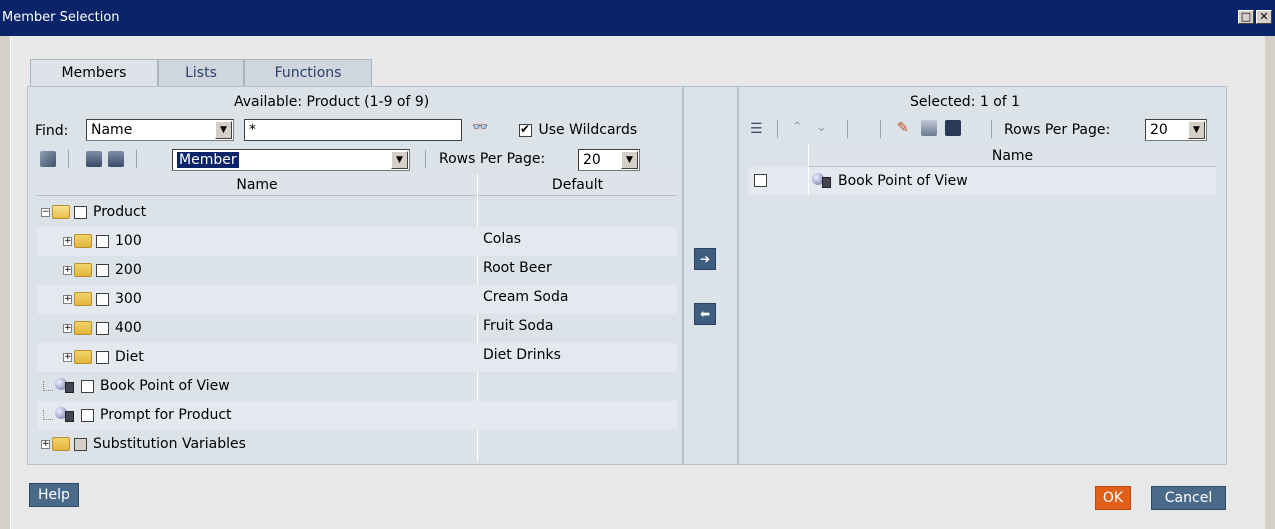 This screenshot has width=1275, height=529. What do you see at coordinates (824, 128) in the screenshot?
I see `move-down-icon: ⌄` at bounding box center [824, 128].